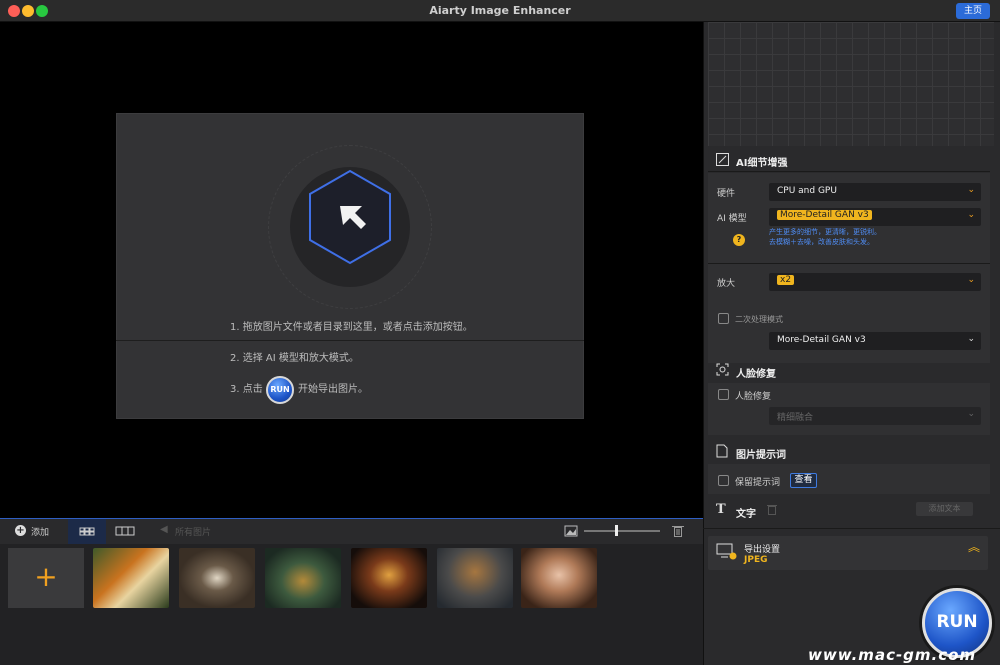 This screenshot has height=665, width=1000. I want to click on upscale-label: 放大, so click(726, 284).